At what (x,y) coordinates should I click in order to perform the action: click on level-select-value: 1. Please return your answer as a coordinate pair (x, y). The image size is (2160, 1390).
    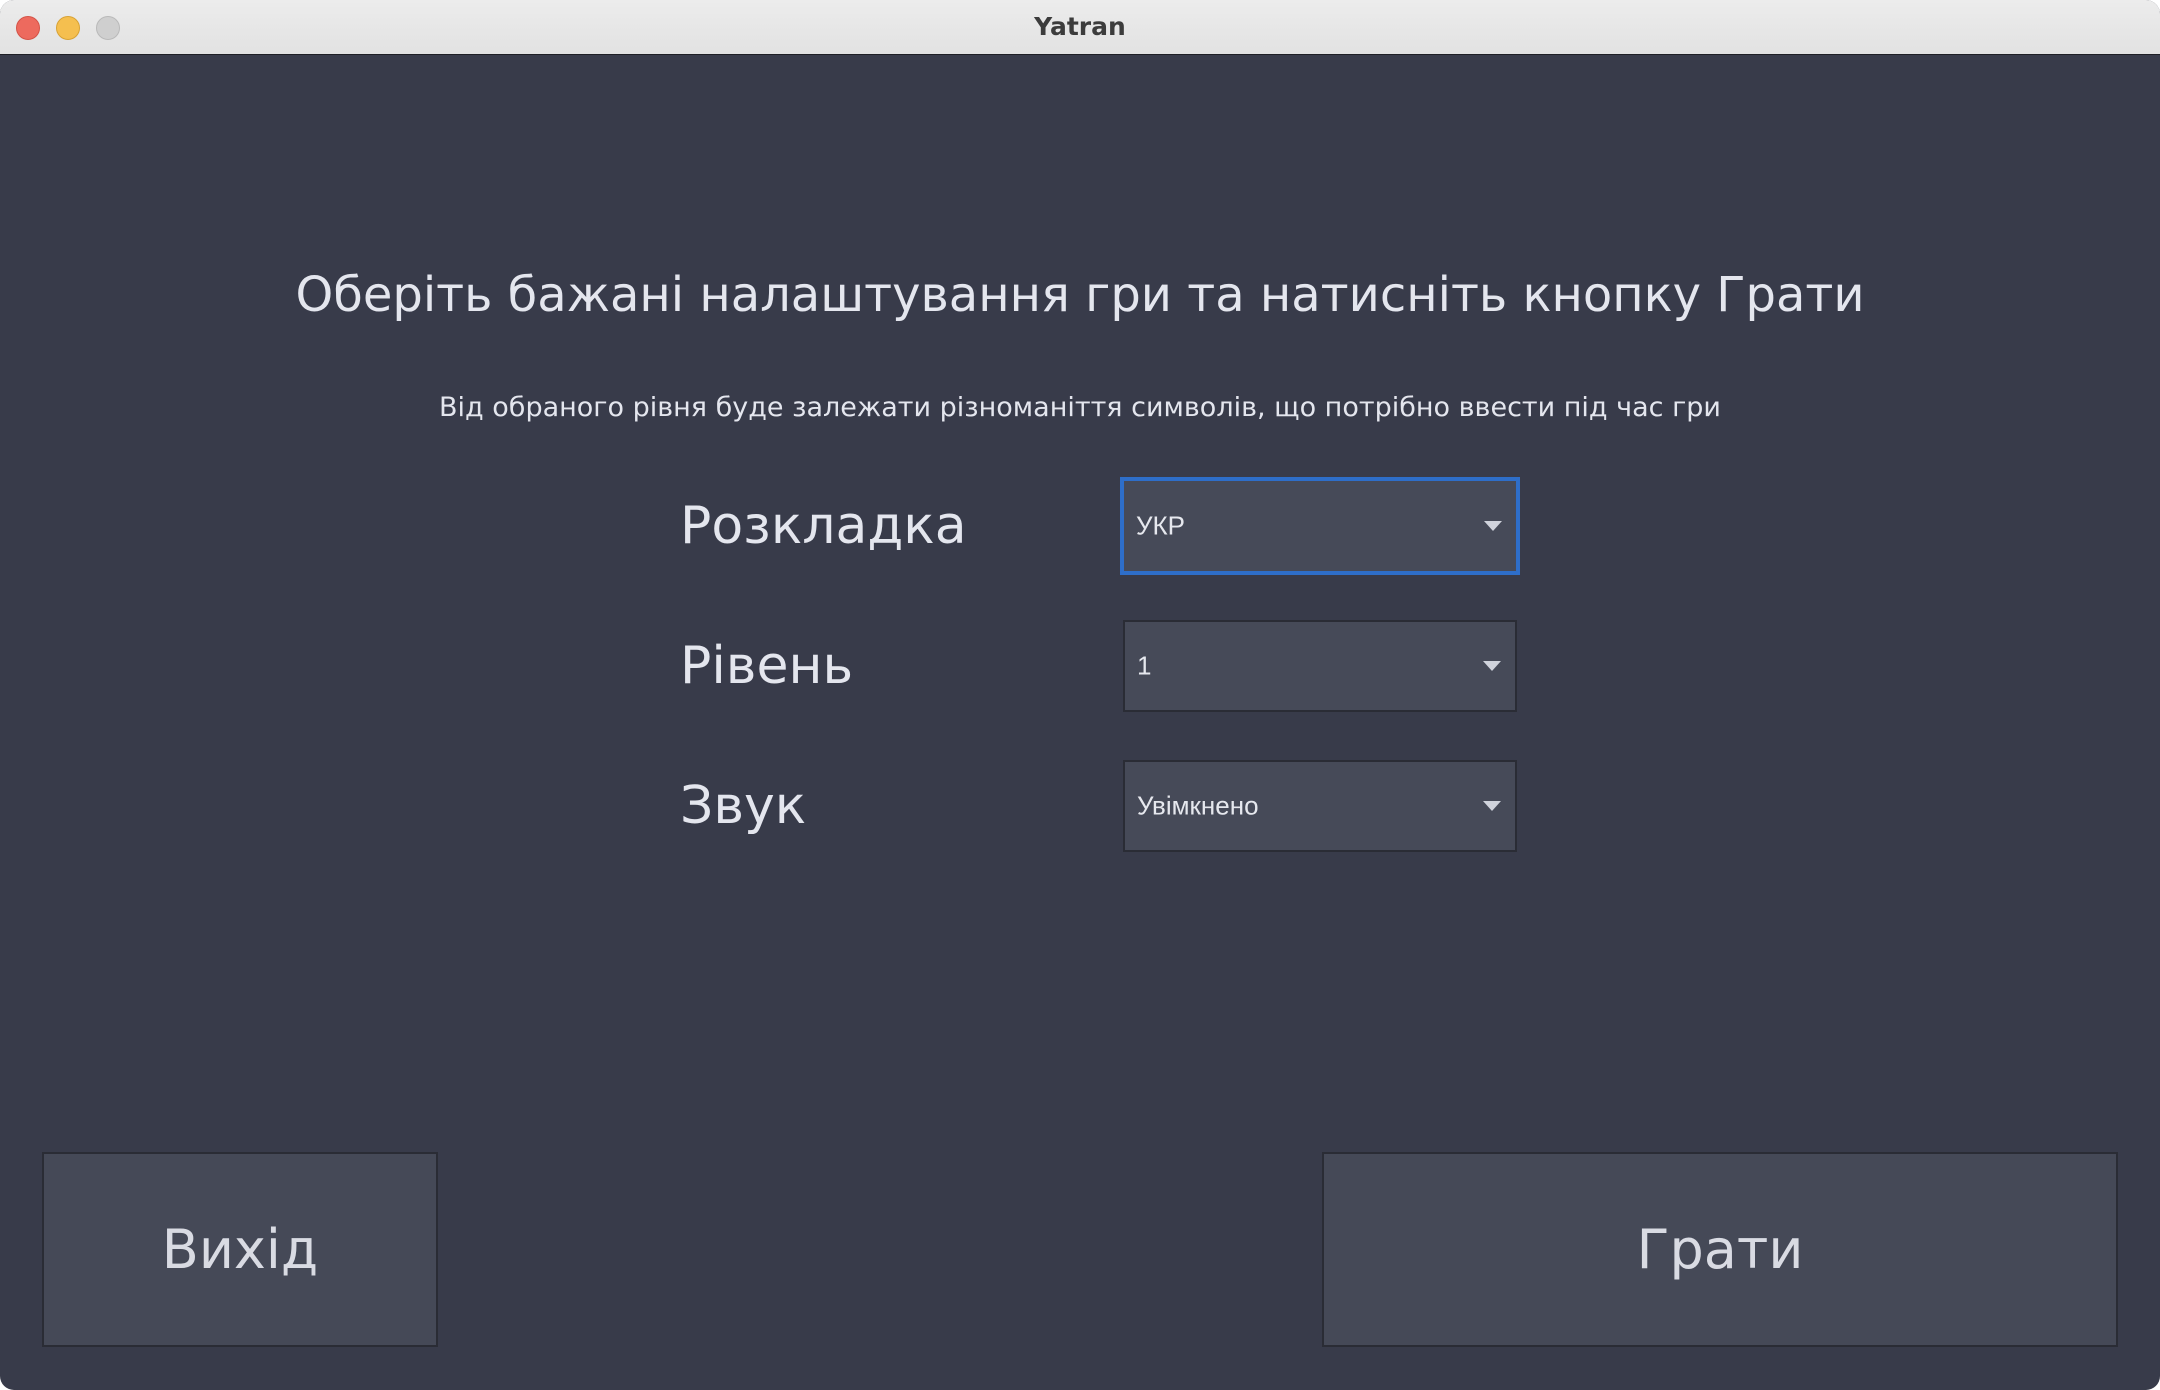
    Looking at the image, I should click on (1144, 665).